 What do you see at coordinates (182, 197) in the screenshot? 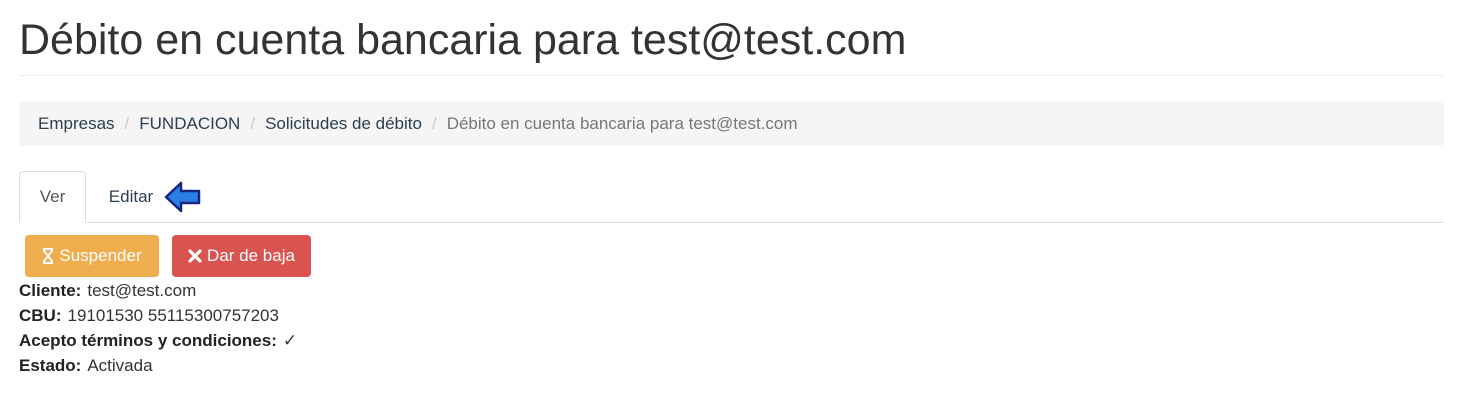
I see `blue-arrow-left-icon` at bounding box center [182, 197].